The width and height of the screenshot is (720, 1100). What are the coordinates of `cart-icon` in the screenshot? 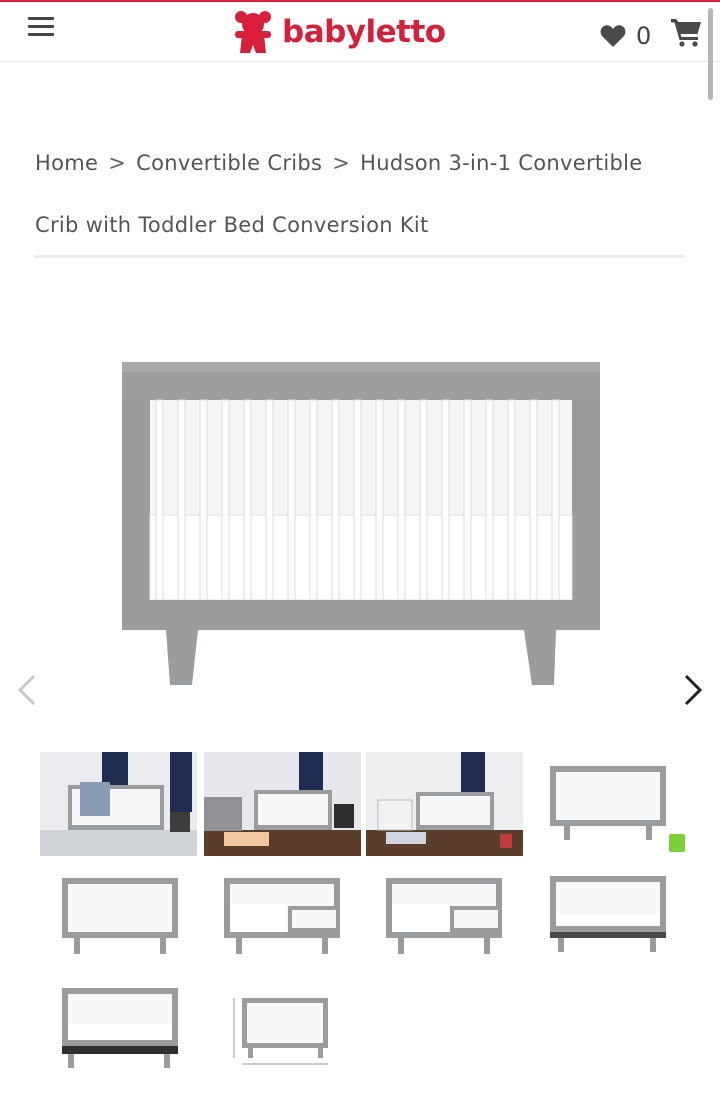 It's located at (686, 32).